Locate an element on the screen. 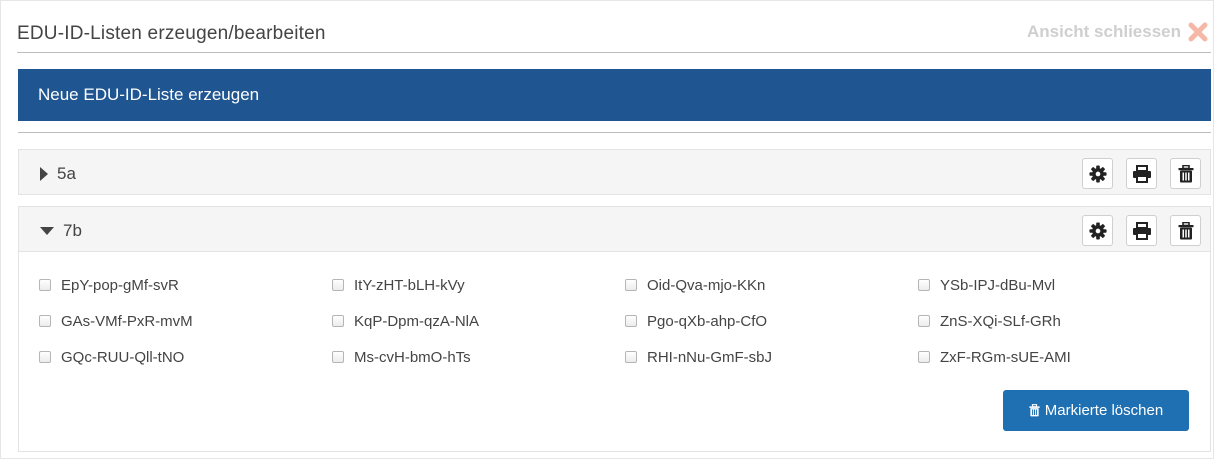  edu-id-item: GAs-VMf-PxR-mvM is located at coordinates (185, 321).